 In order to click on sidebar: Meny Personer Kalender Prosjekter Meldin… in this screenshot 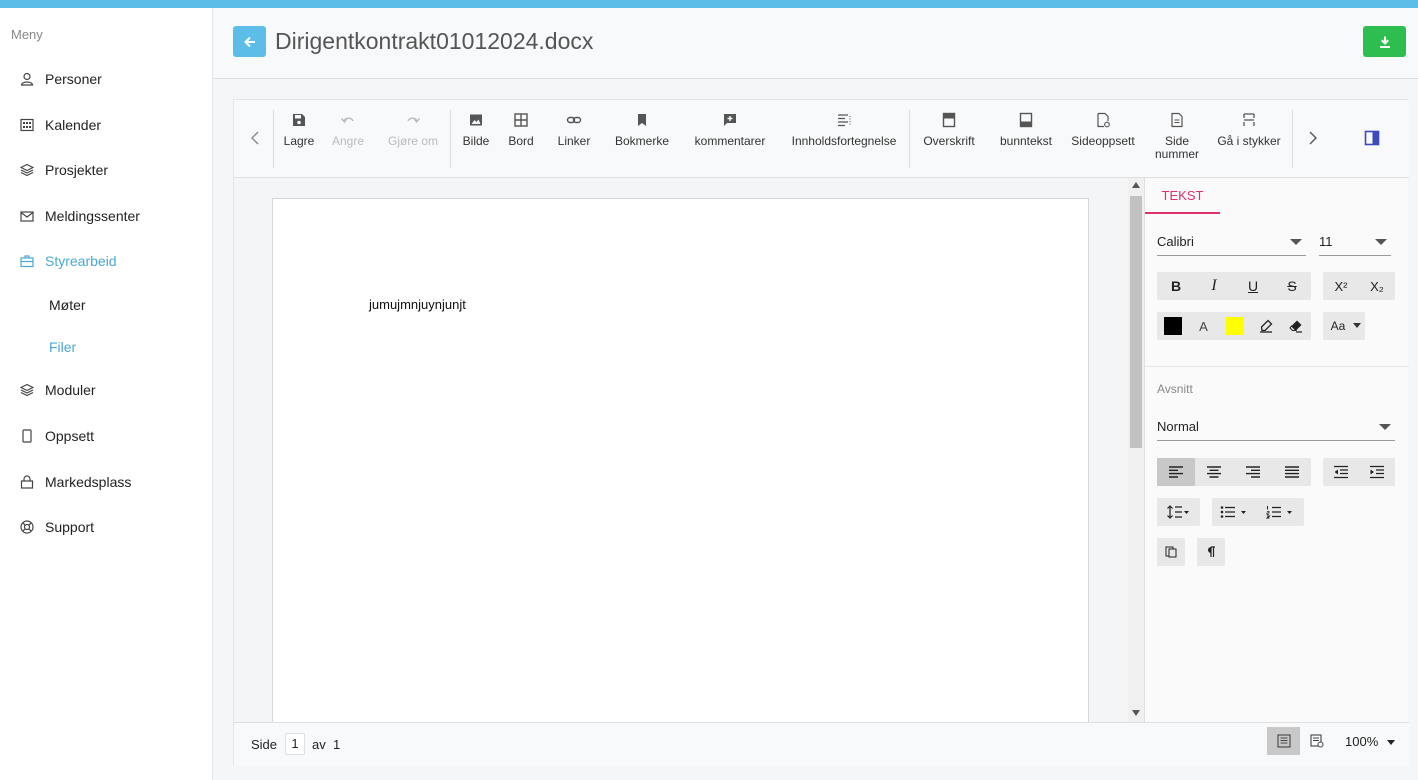, I will do `click(106, 394)`.